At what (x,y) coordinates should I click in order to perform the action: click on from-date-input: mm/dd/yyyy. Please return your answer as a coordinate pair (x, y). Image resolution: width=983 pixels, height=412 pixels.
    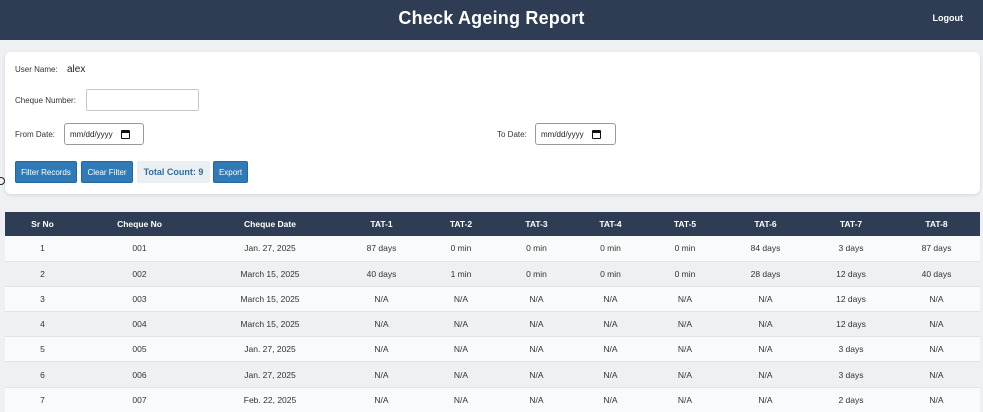
    Looking at the image, I should click on (104, 134).